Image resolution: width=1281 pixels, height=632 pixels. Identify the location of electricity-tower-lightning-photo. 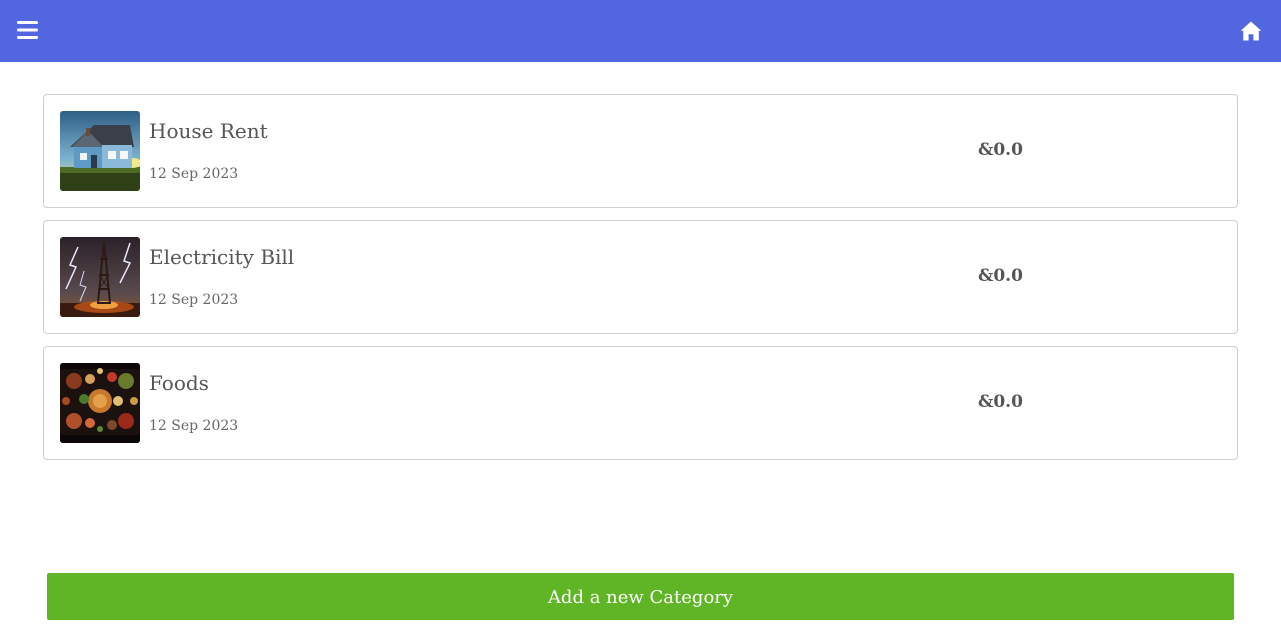
(100, 277).